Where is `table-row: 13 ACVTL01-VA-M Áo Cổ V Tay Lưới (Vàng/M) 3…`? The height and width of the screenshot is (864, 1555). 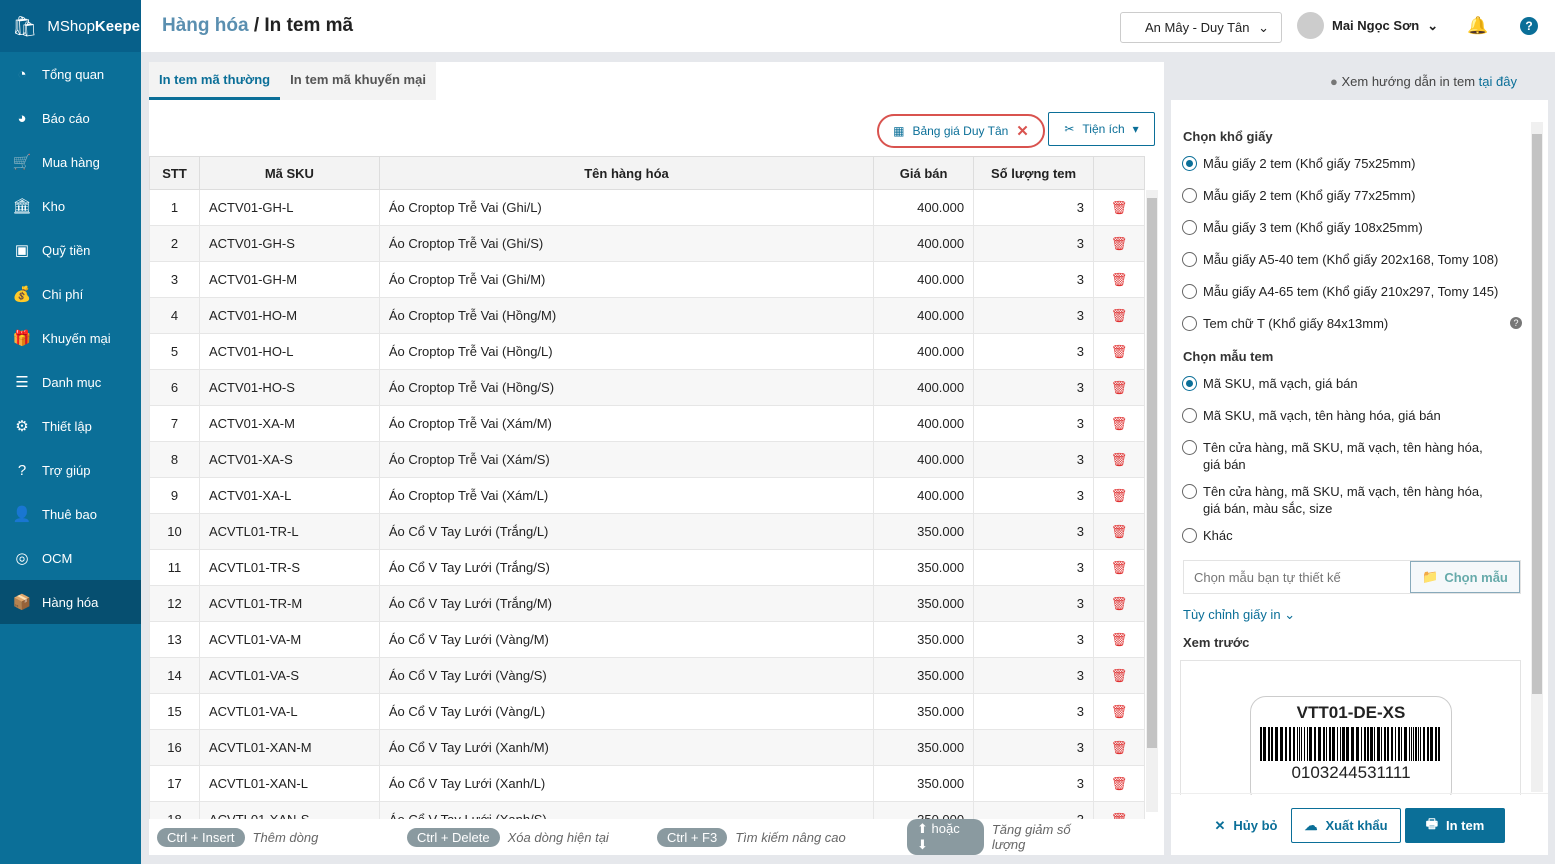
table-row: 13 ACVTL01-VA-M Áo Cổ V Tay Lưới (Vàng/M) 3… is located at coordinates (647, 639).